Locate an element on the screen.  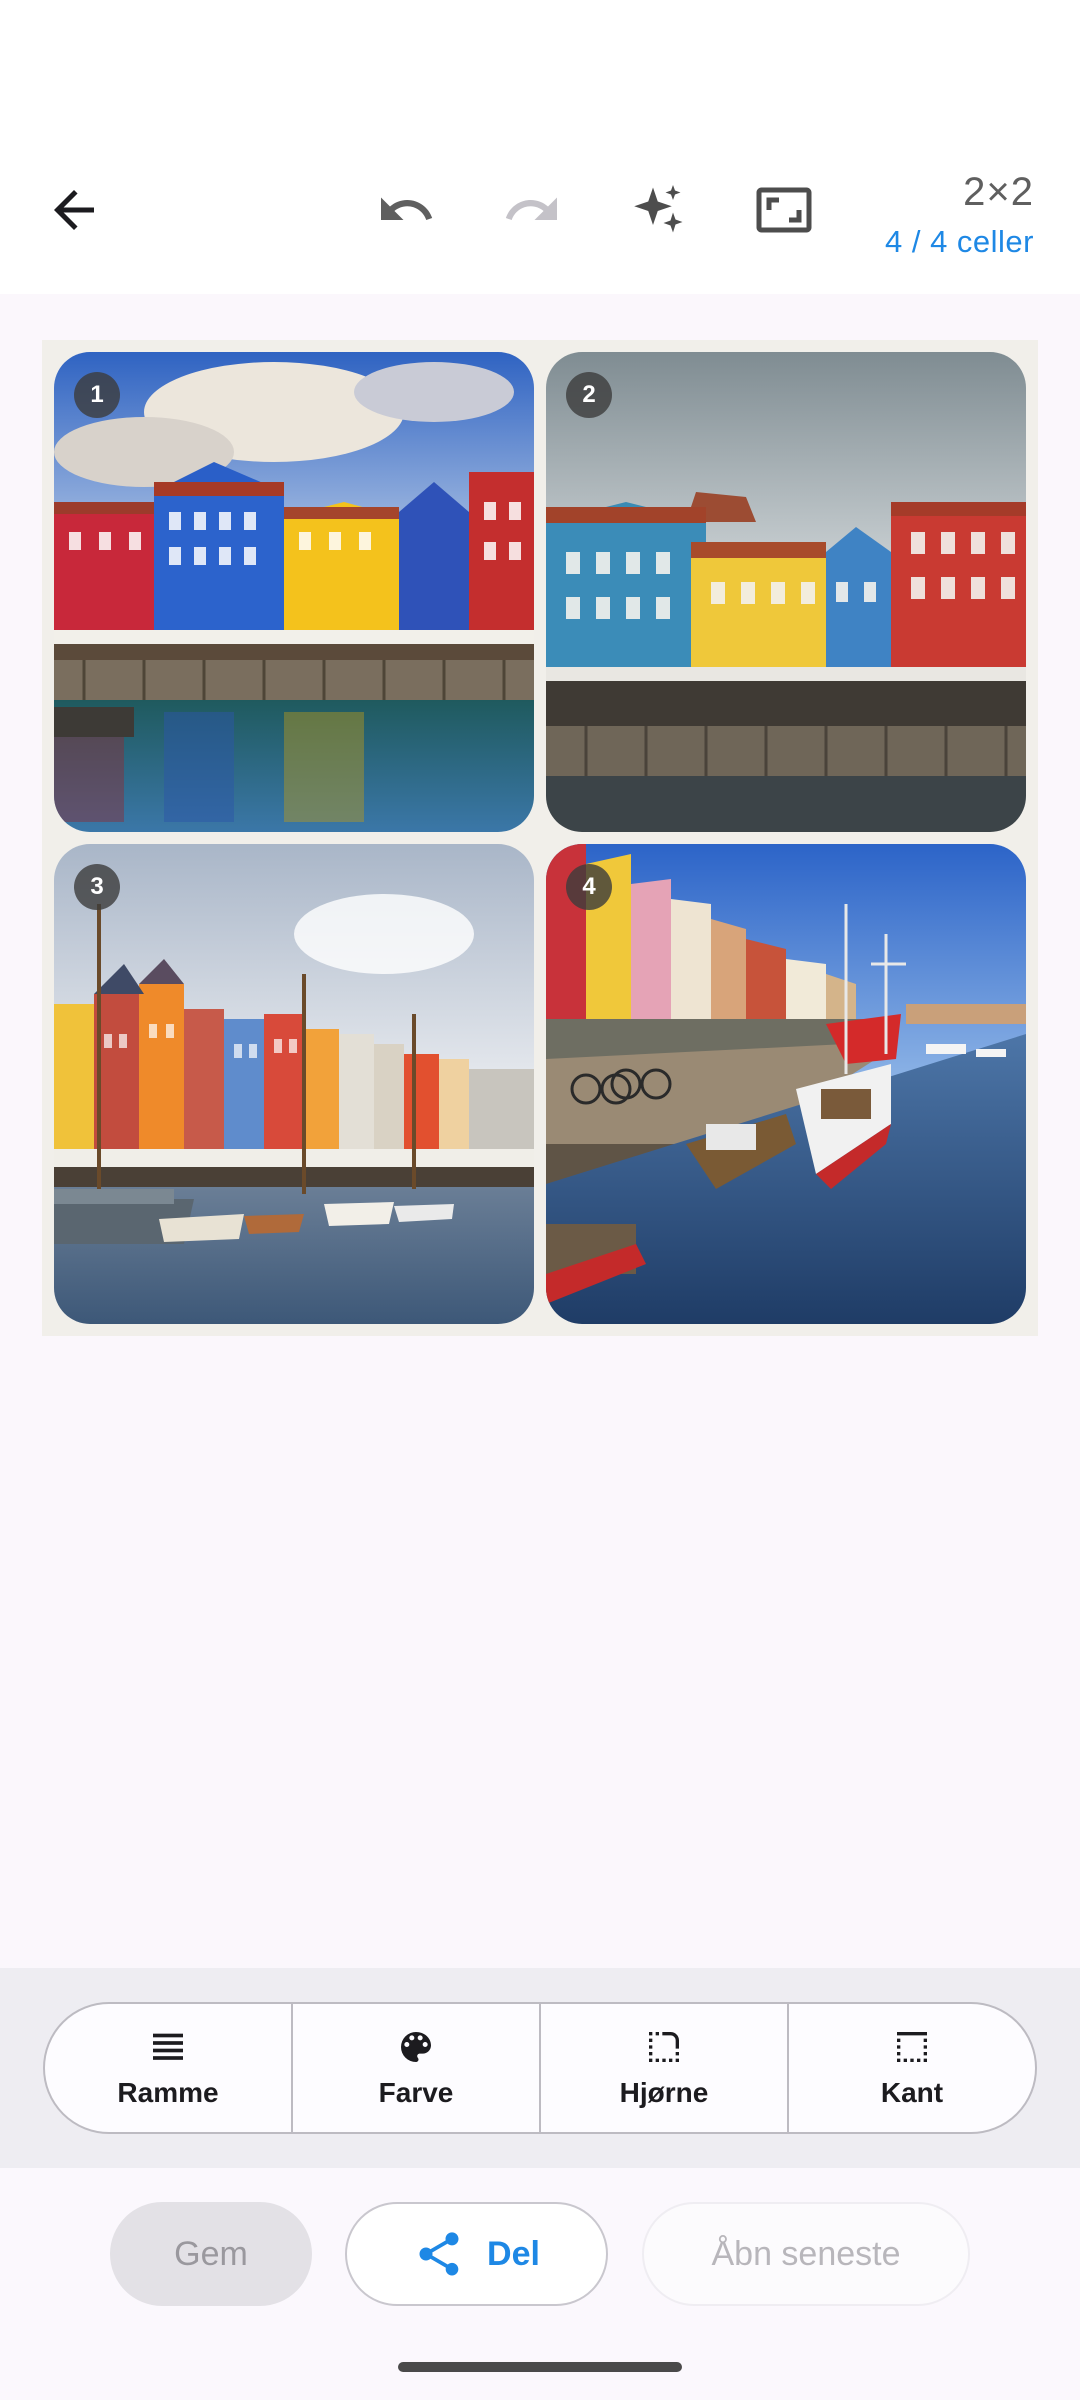
redo-button is located at coordinates (532, 210).